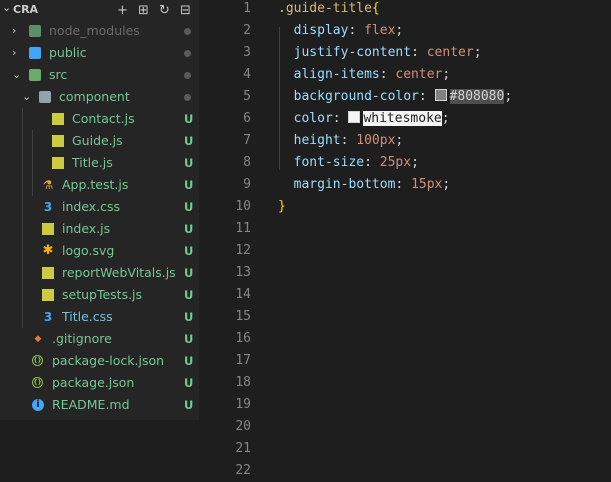 This screenshot has height=482, width=611. Describe the element at coordinates (68, 52) in the screenshot. I see `tree-item-label: public` at that location.